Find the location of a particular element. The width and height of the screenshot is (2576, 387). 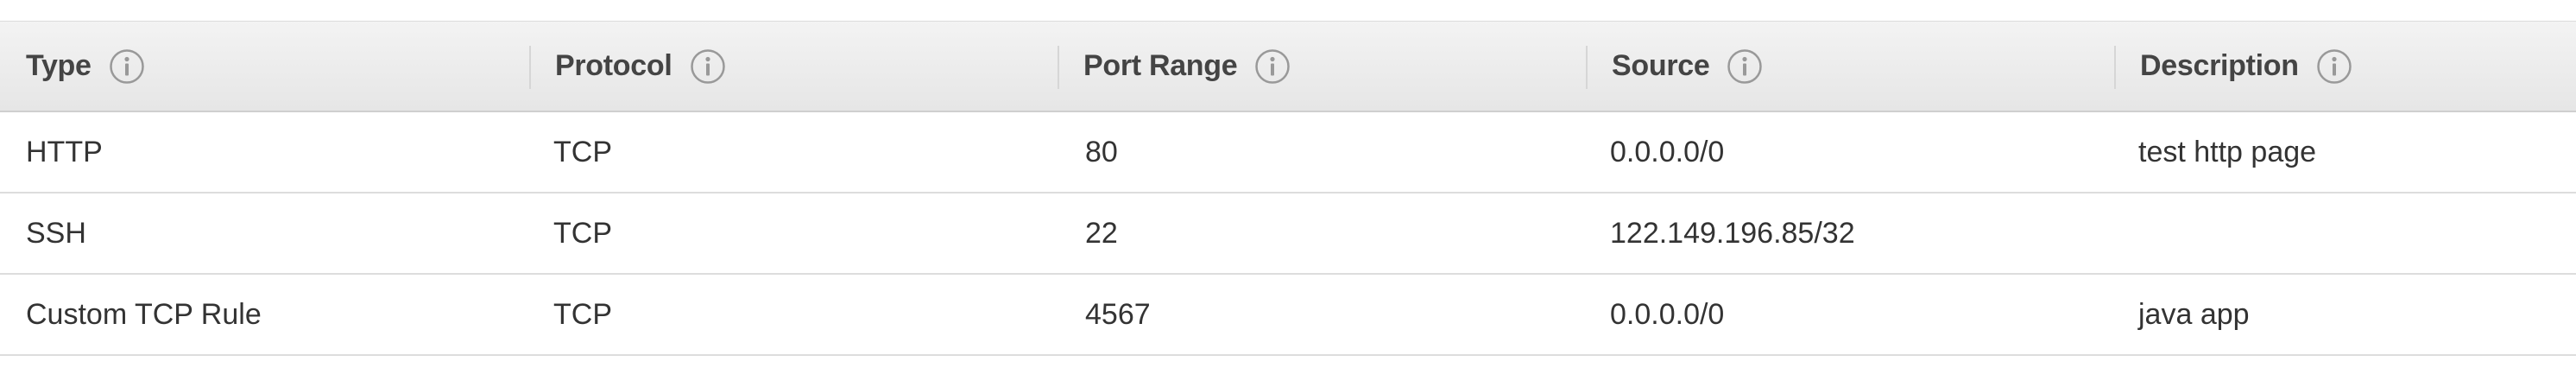

cell-description: java app is located at coordinates (2194, 314).